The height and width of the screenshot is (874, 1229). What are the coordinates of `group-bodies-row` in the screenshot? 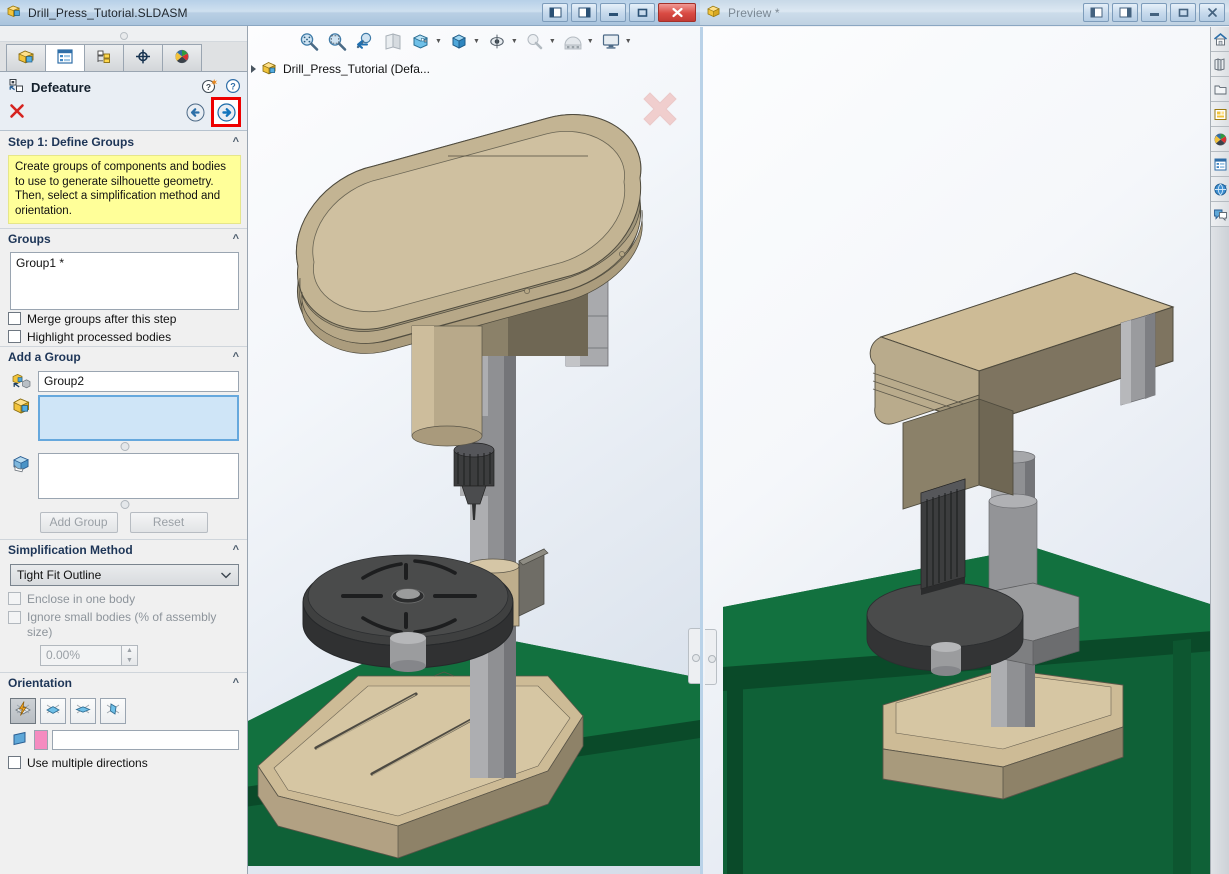 It's located at (123, 474).